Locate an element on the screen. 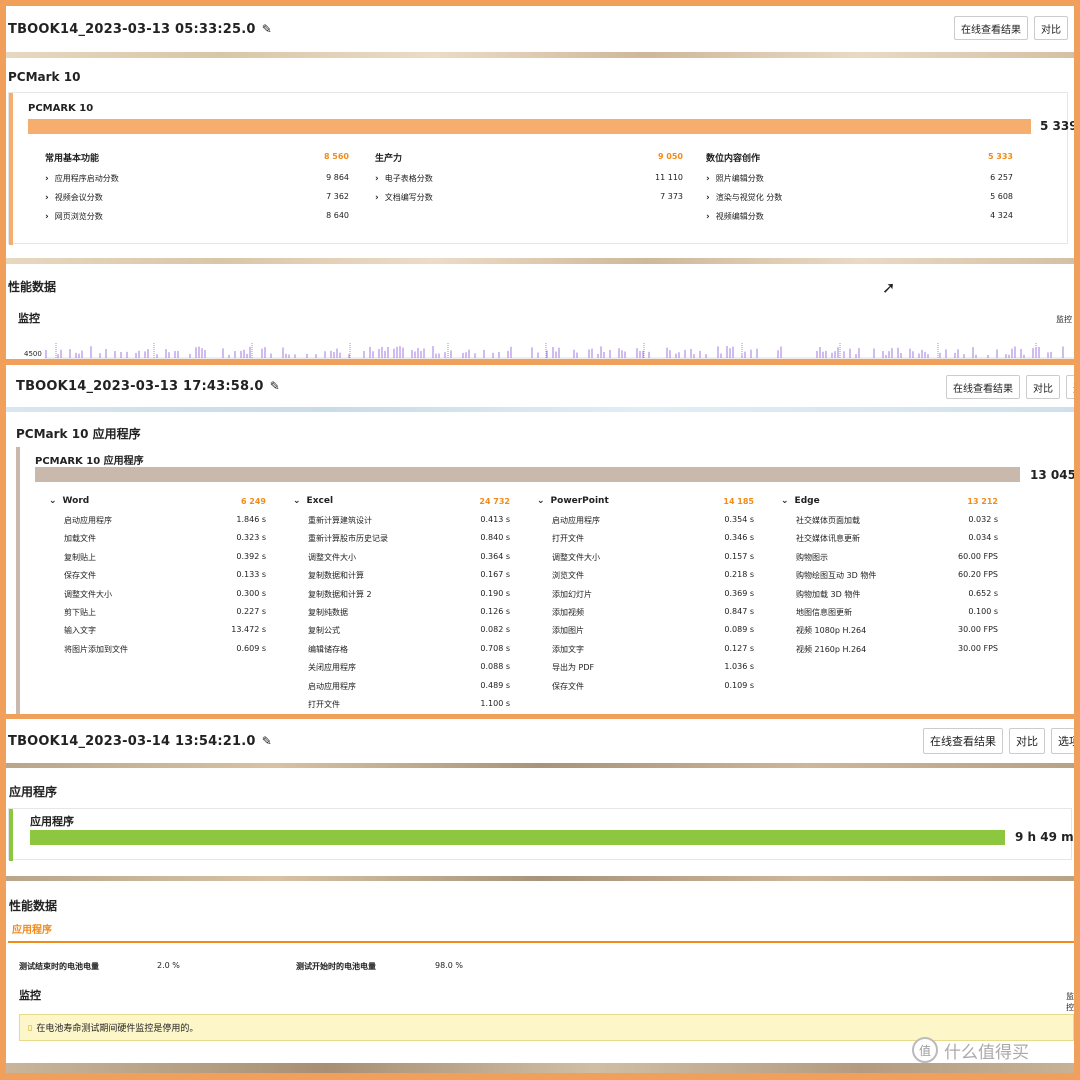  subscore-row: › 文档编写分数 is located at coordinates (404, 197).